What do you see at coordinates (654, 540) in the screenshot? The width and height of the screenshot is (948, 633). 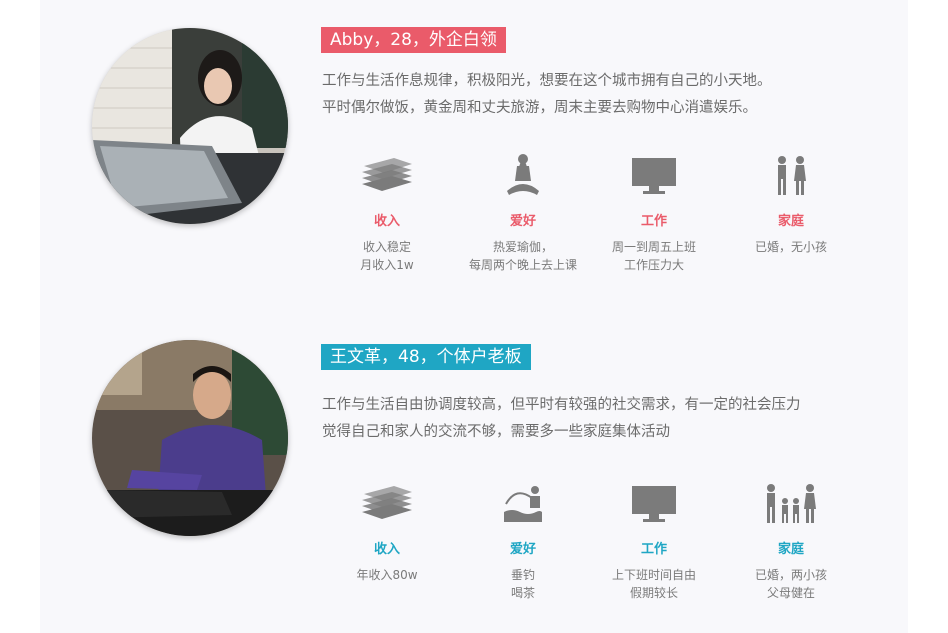 I see `stat-work: 工作 上下班时间自由 假期较长` at bounding box center [654, 540].